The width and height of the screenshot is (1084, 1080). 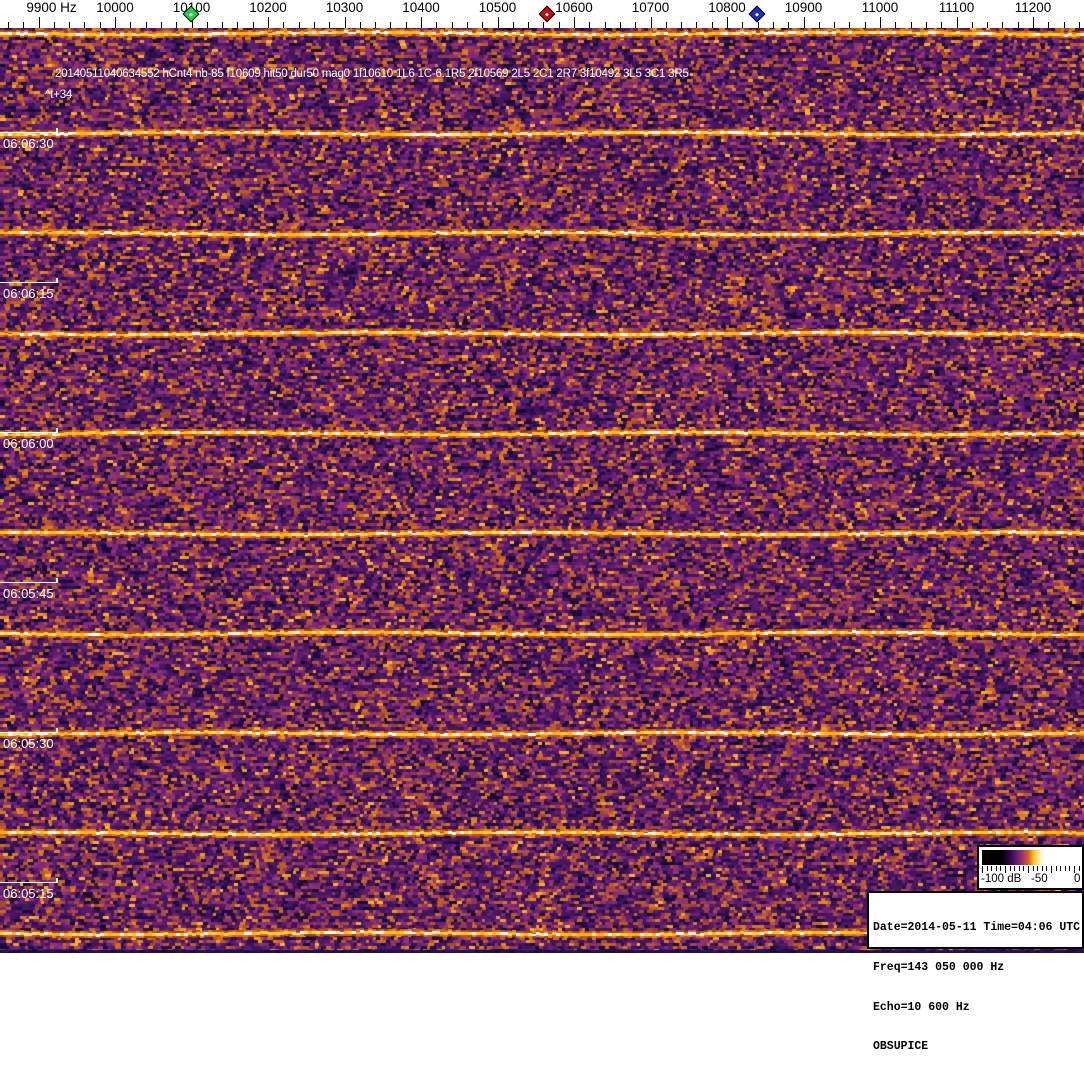 I want to click on time-label: 06:05:15, so click(x=28, y=893).